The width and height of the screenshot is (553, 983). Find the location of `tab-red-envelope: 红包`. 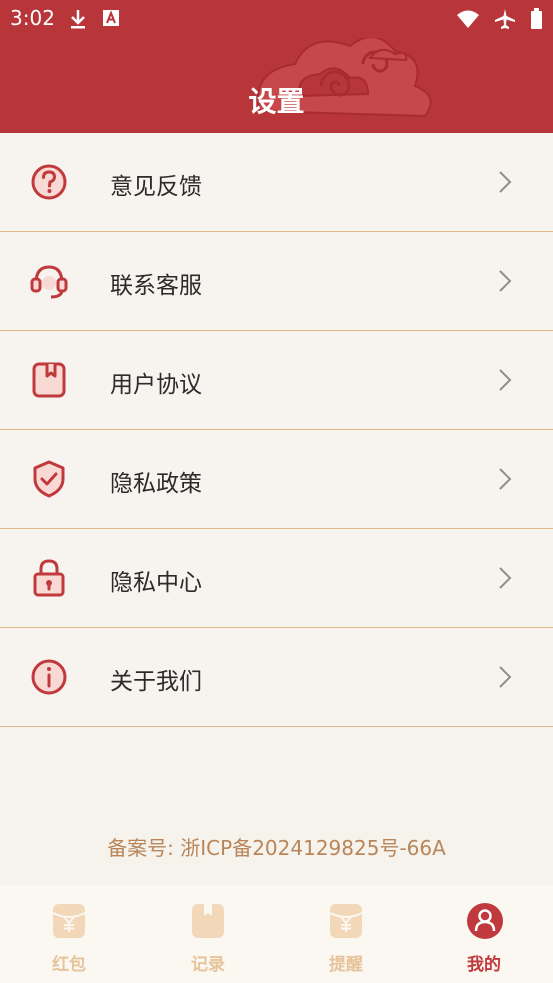

tab-red-envelope: 红包 is located at coordinates (69, 934).